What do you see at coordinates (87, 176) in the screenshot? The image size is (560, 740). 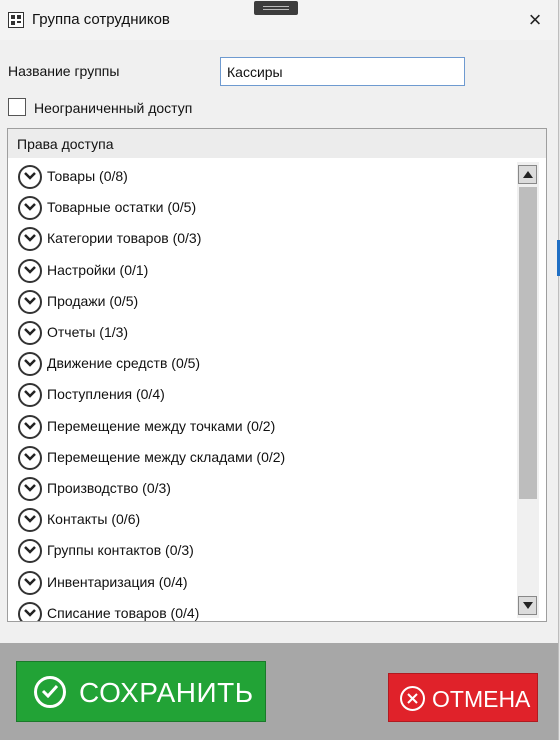 I see `permission-label: Товары (0/8)` at bounding box center [87, 176].